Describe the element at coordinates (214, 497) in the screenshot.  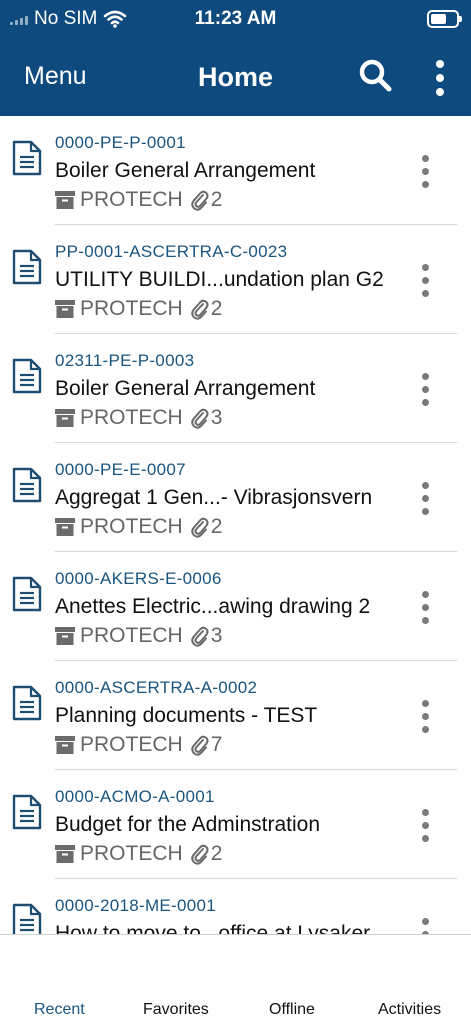
I see `document-title: Aggregat 1 Gen...- Vibrasjonsvern` at that location.